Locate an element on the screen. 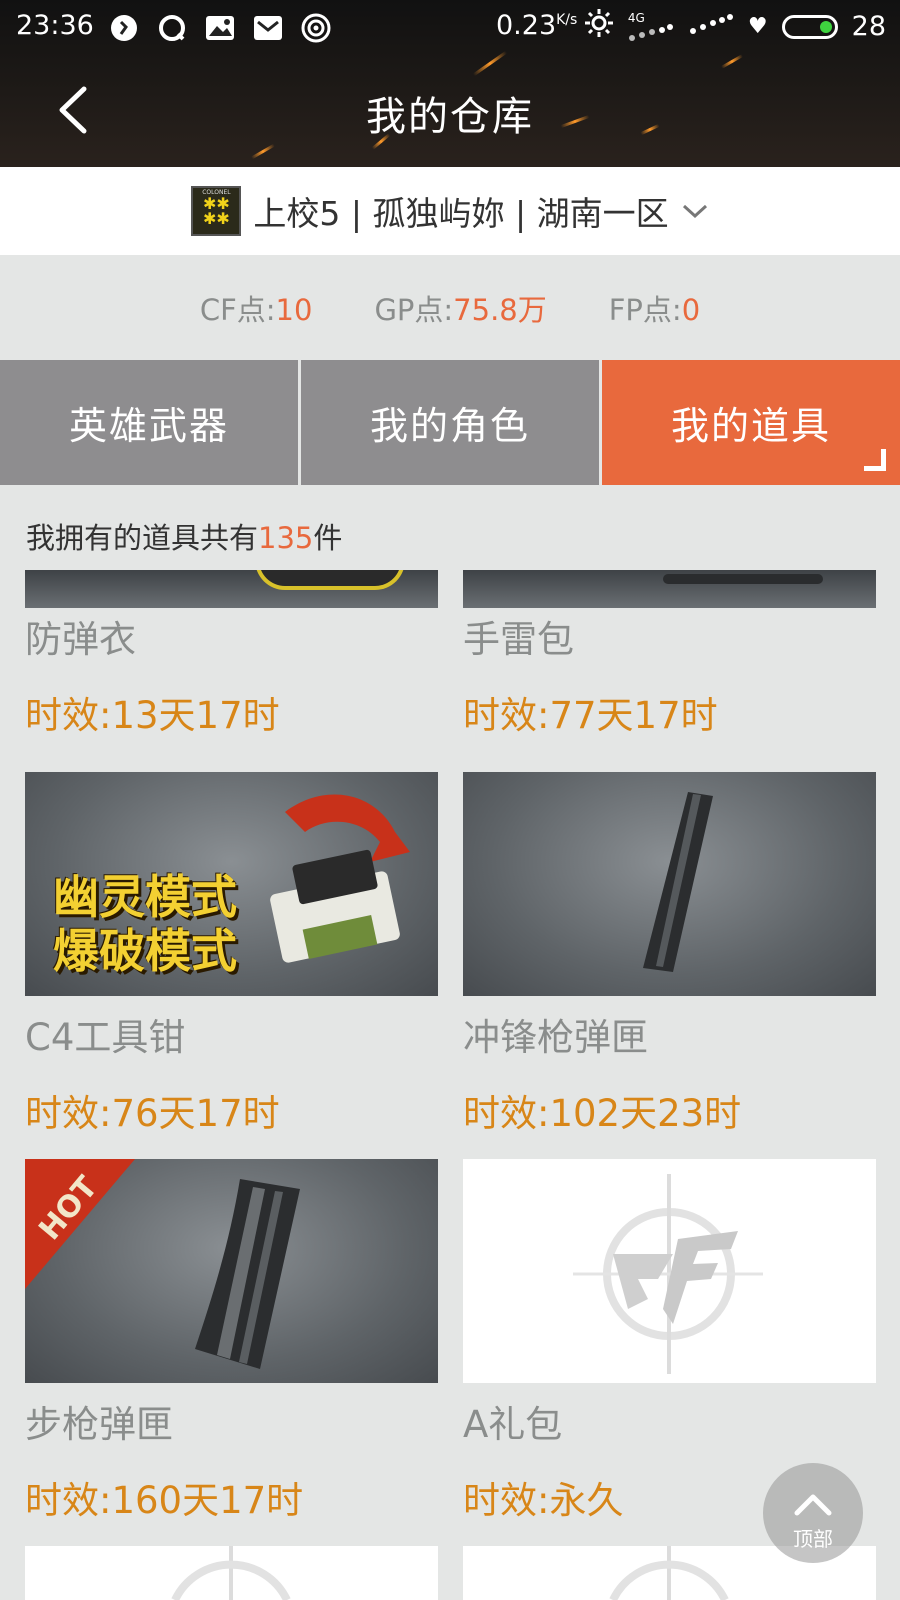 The width and height of the screenshot is (900, 1600). battery-icon is located at coordinates (809, 26).